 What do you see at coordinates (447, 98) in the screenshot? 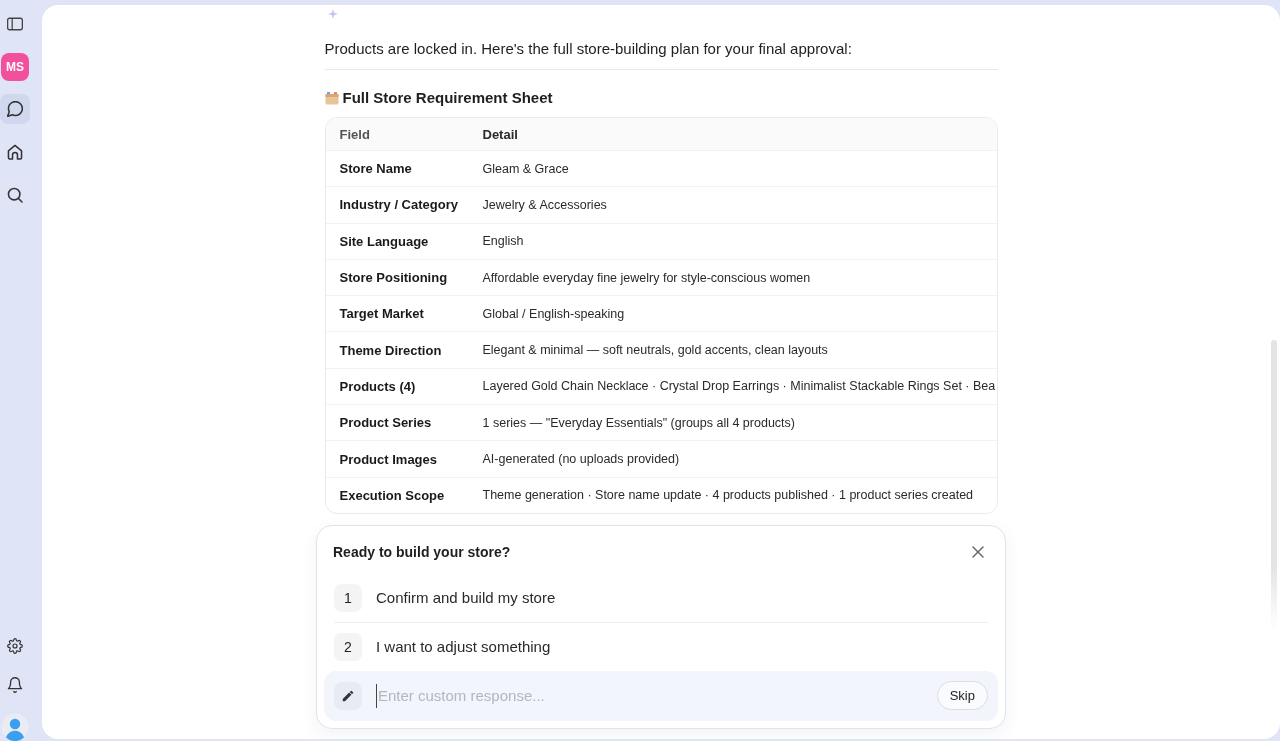
I see `section-heading: Full Store Requirement Sheet` at bounding box center [447, 98].